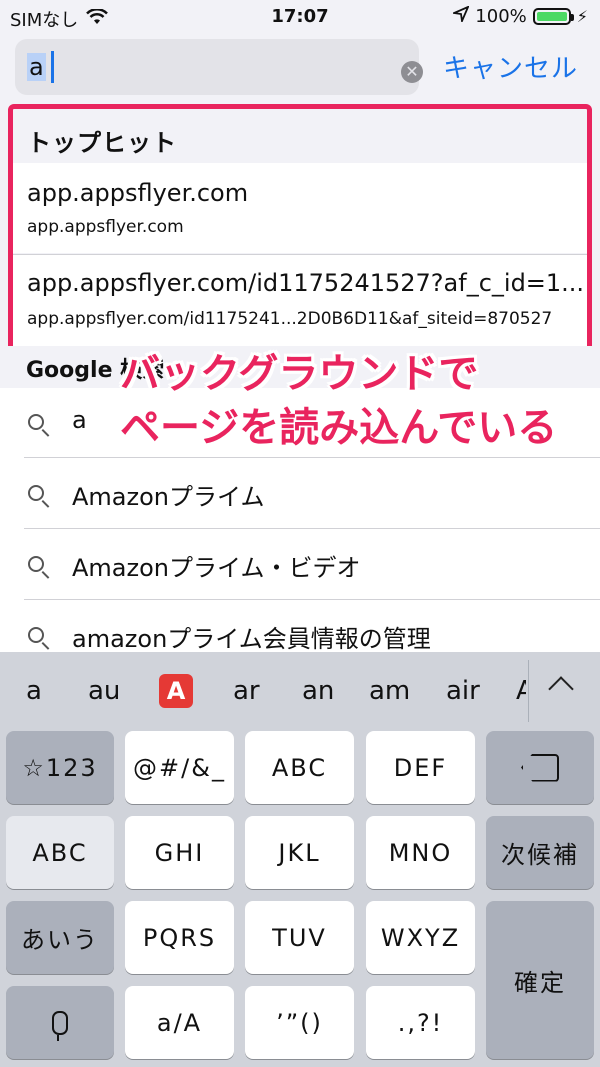 Image resolution: width=600 pixels, height=1067 pixels. What do you see at coordinates (339, 428) in the screenshot?
I see `annotation-line-2: ページを読み込んでいる` at bounding box center [339, 428].